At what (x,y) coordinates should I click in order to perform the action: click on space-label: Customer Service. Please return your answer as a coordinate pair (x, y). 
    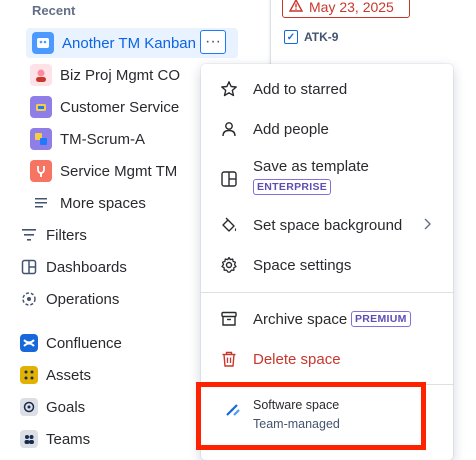
    Looking at the image, I should click on (120, 107).